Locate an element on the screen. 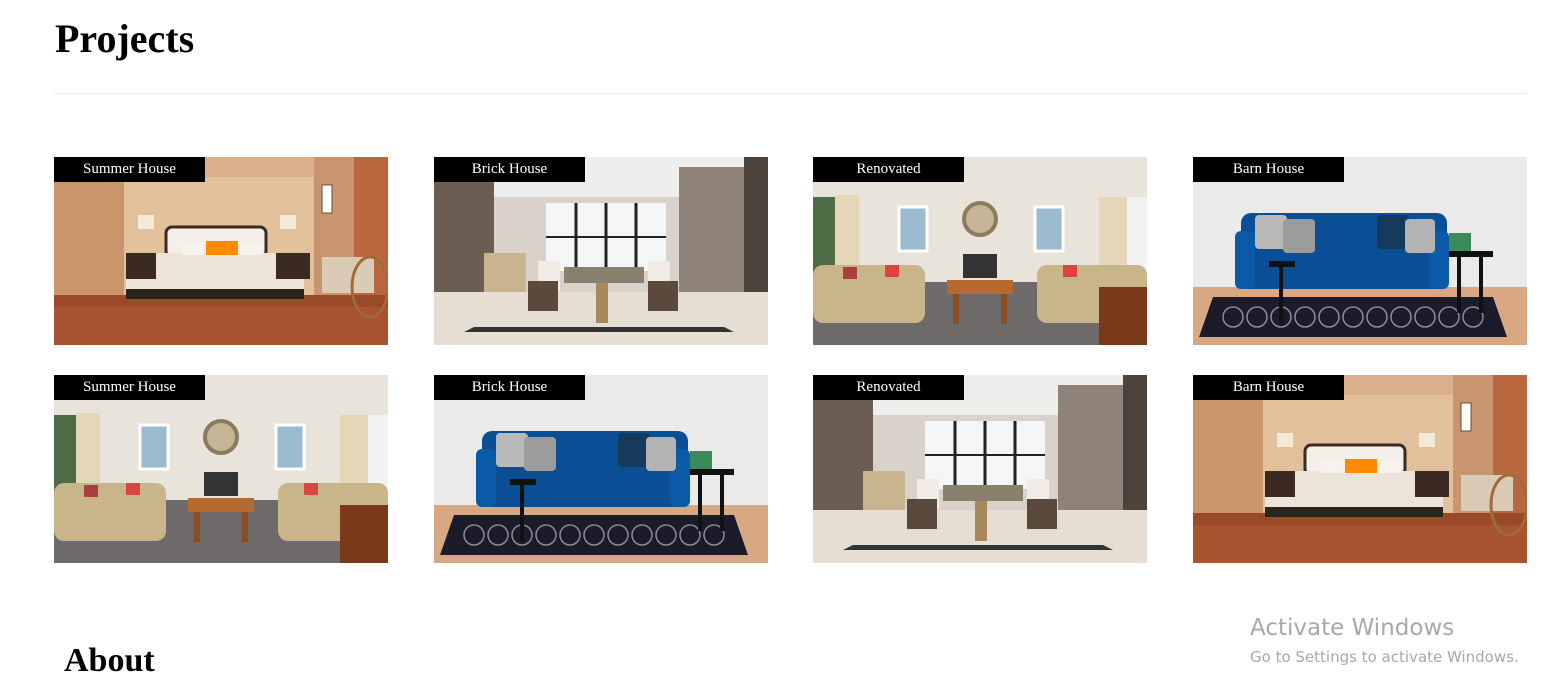 This screenshot has height=693, width=1548. project-card-4: Barn House is located at coordinates (1360, 251).